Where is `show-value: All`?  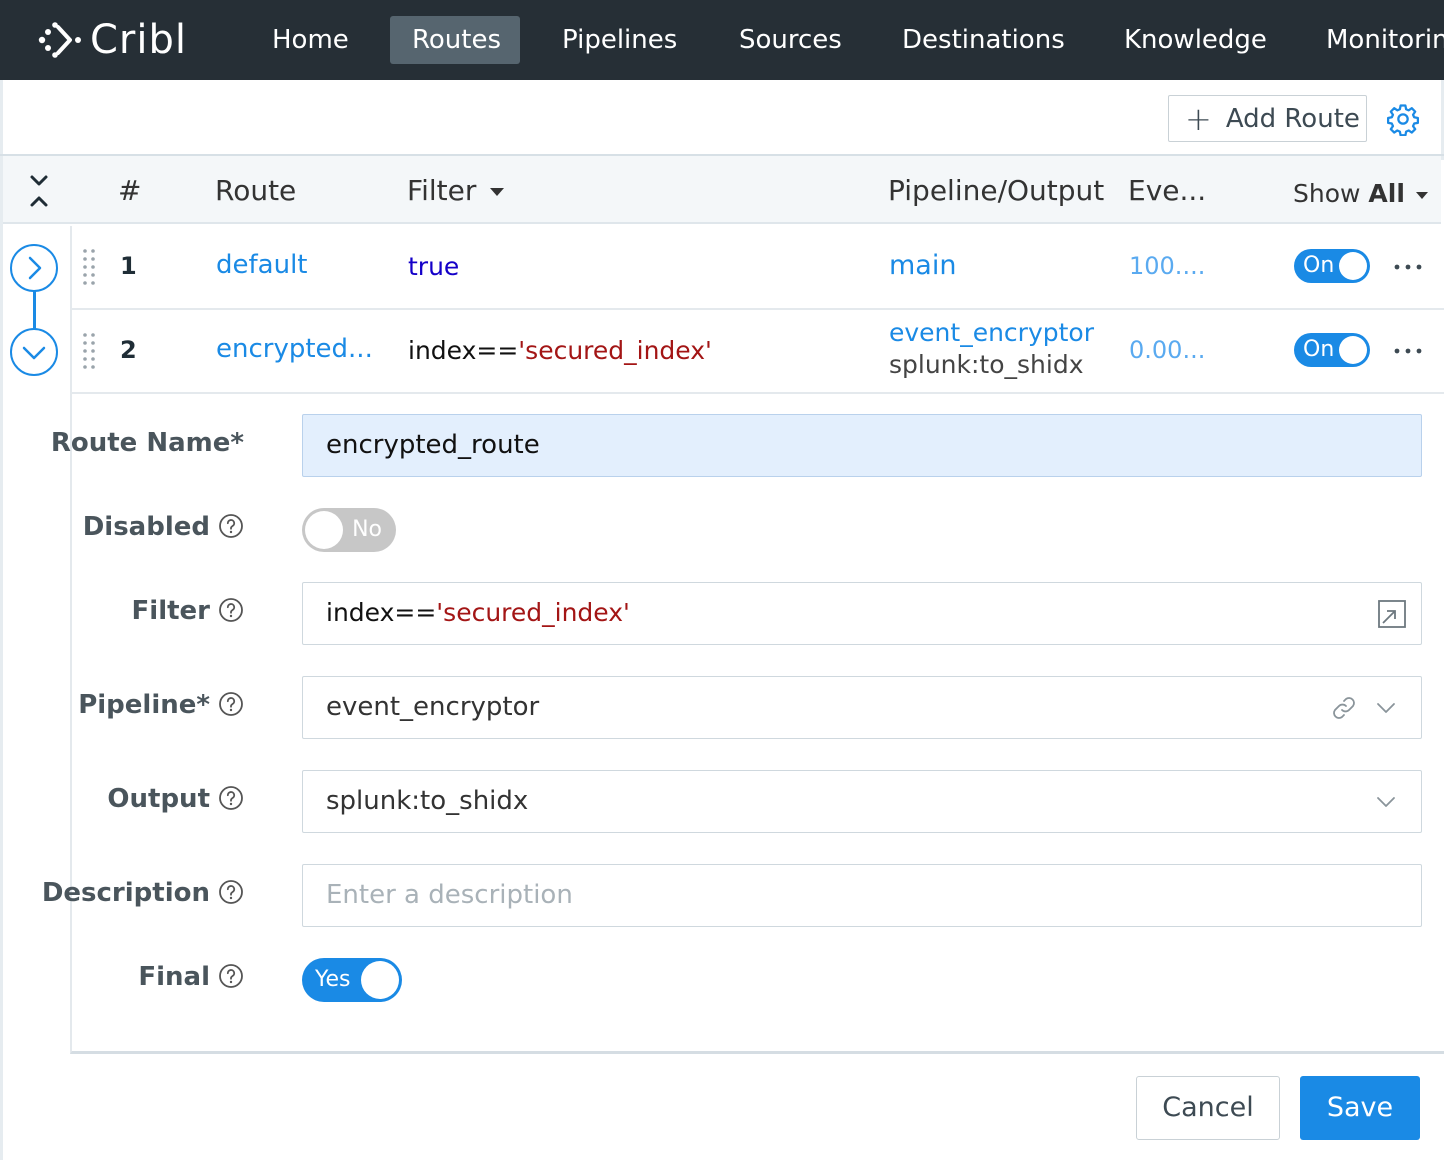 show-value: All is located at coordinates (1386, 193).